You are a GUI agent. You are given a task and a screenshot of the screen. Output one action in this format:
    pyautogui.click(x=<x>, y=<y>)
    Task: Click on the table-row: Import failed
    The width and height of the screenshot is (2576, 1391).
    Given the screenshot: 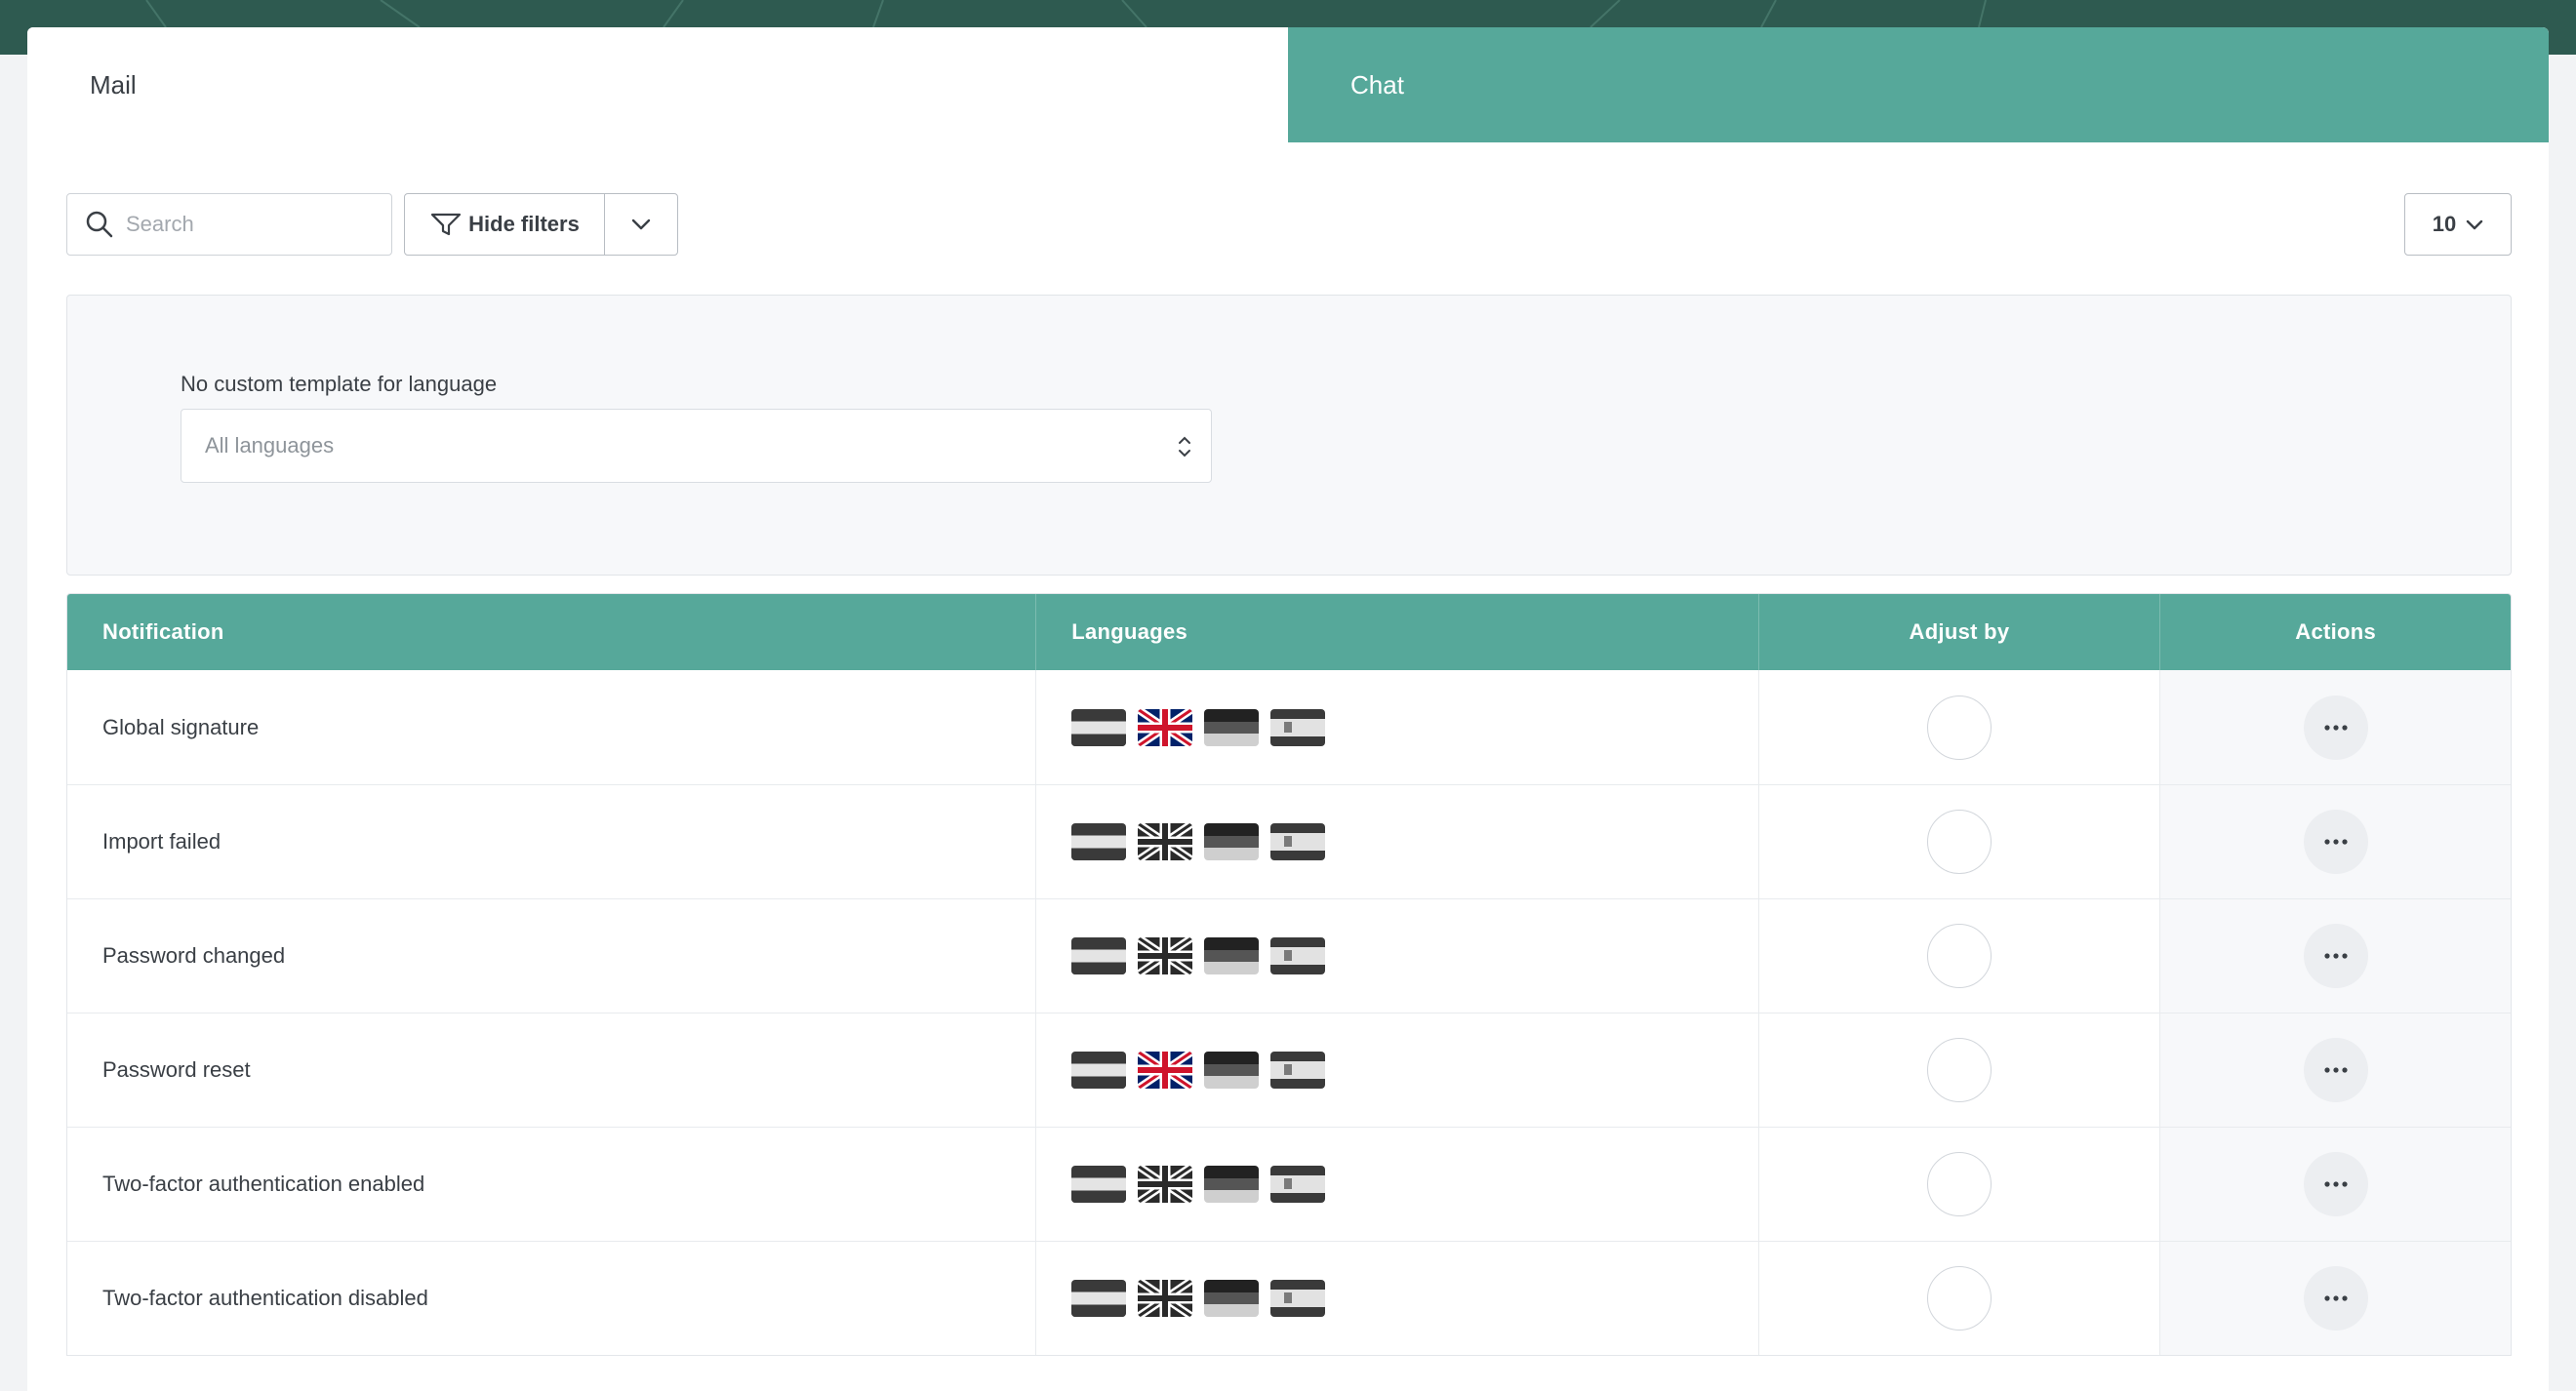 What is the action you would take?
    pyautogui.click(x=1289, y=841)
    